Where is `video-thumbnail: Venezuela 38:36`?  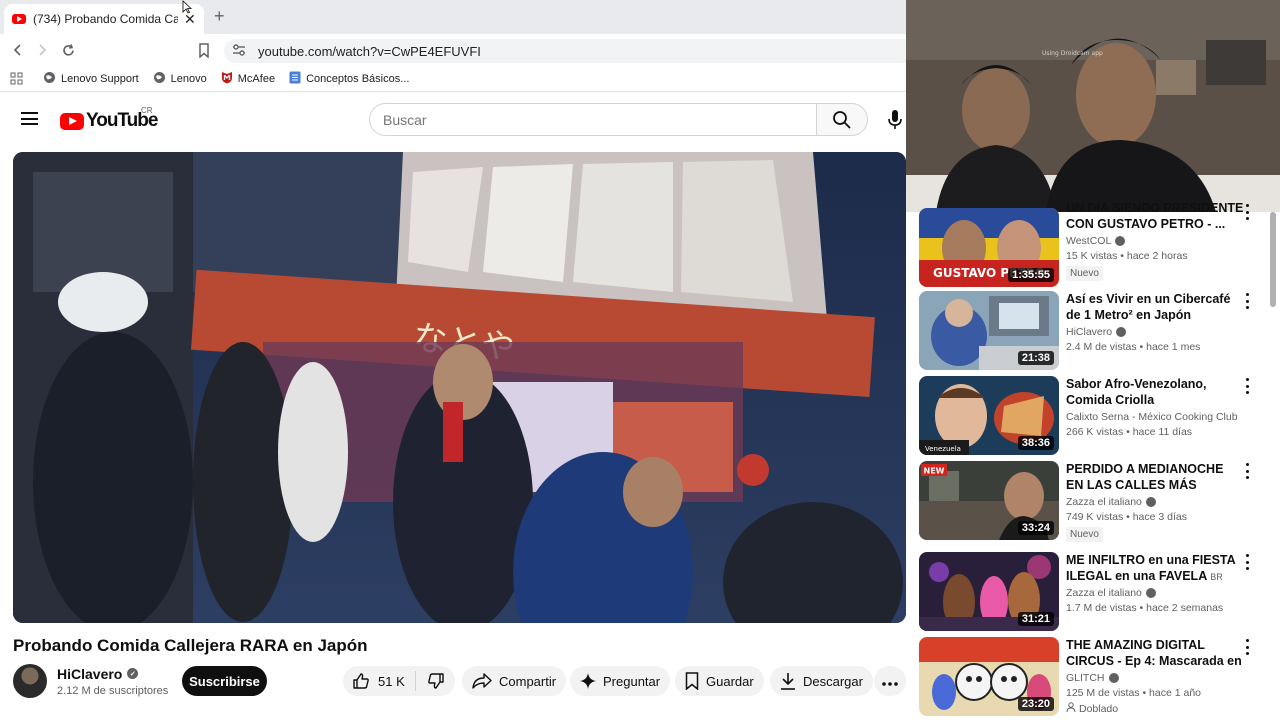
video-thumbnail: Venezuela 38:36 is located at coordinates (989, 415).